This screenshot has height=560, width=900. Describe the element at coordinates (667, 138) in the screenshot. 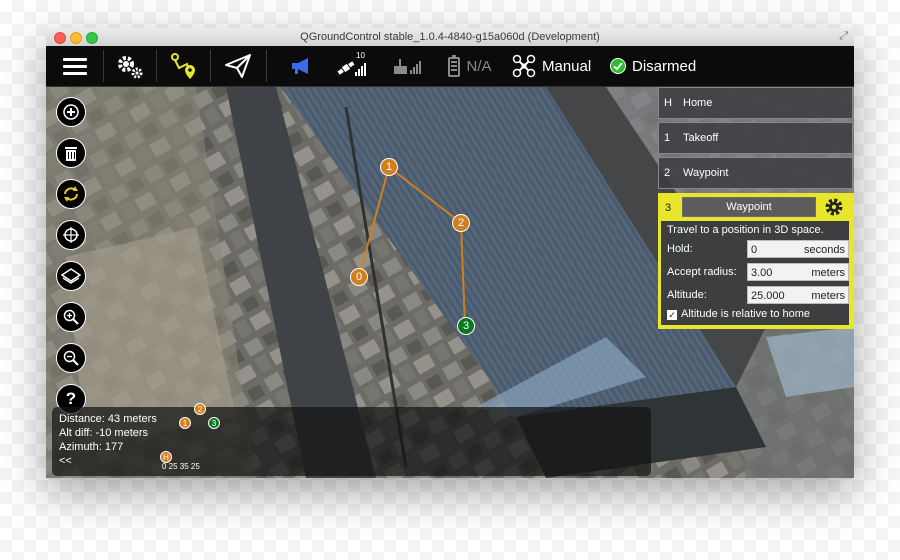

I see `mission-item-number: 1` at that location.